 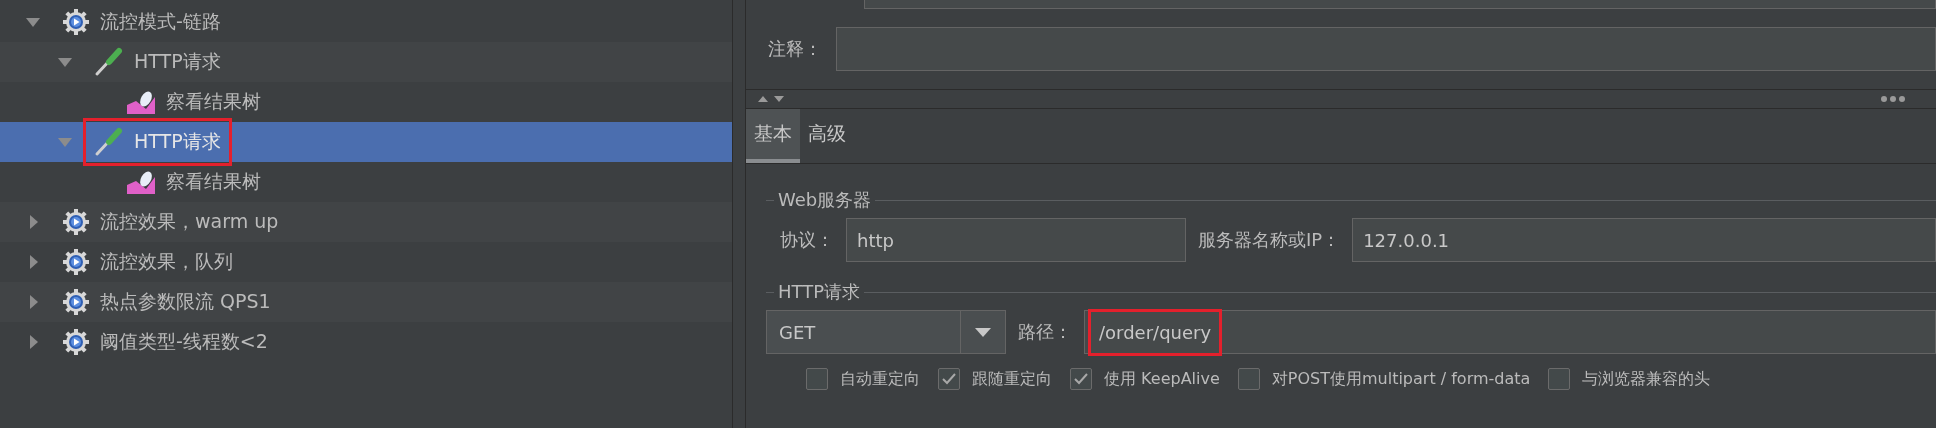 I want to click on tab: 高级, so click(x=827, y=136).